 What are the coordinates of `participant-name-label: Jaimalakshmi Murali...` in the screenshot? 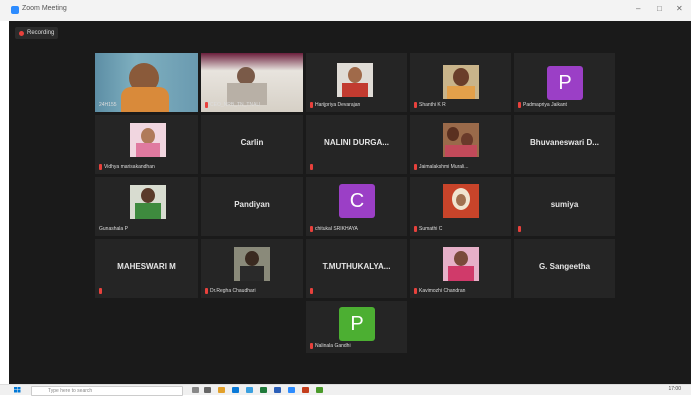 It's located at (441, 167).